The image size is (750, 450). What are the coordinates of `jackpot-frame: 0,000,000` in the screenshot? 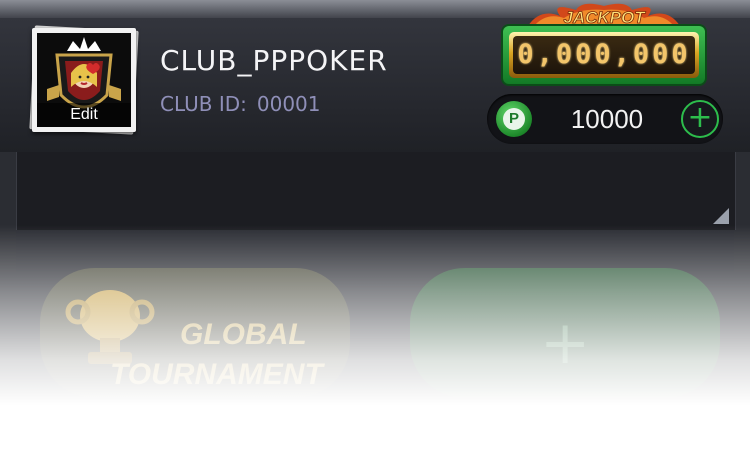 It's located at (604, 55).